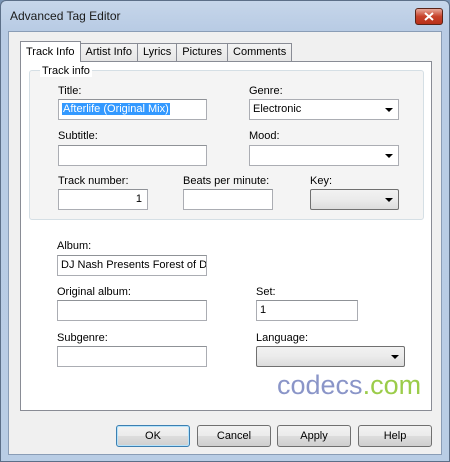 The height and width of the screenshot is (462, 450). What do you see at coordinates (396, 385) in the screenshot?
I see `logo-text-com: com` at bounding box center [396, 385].